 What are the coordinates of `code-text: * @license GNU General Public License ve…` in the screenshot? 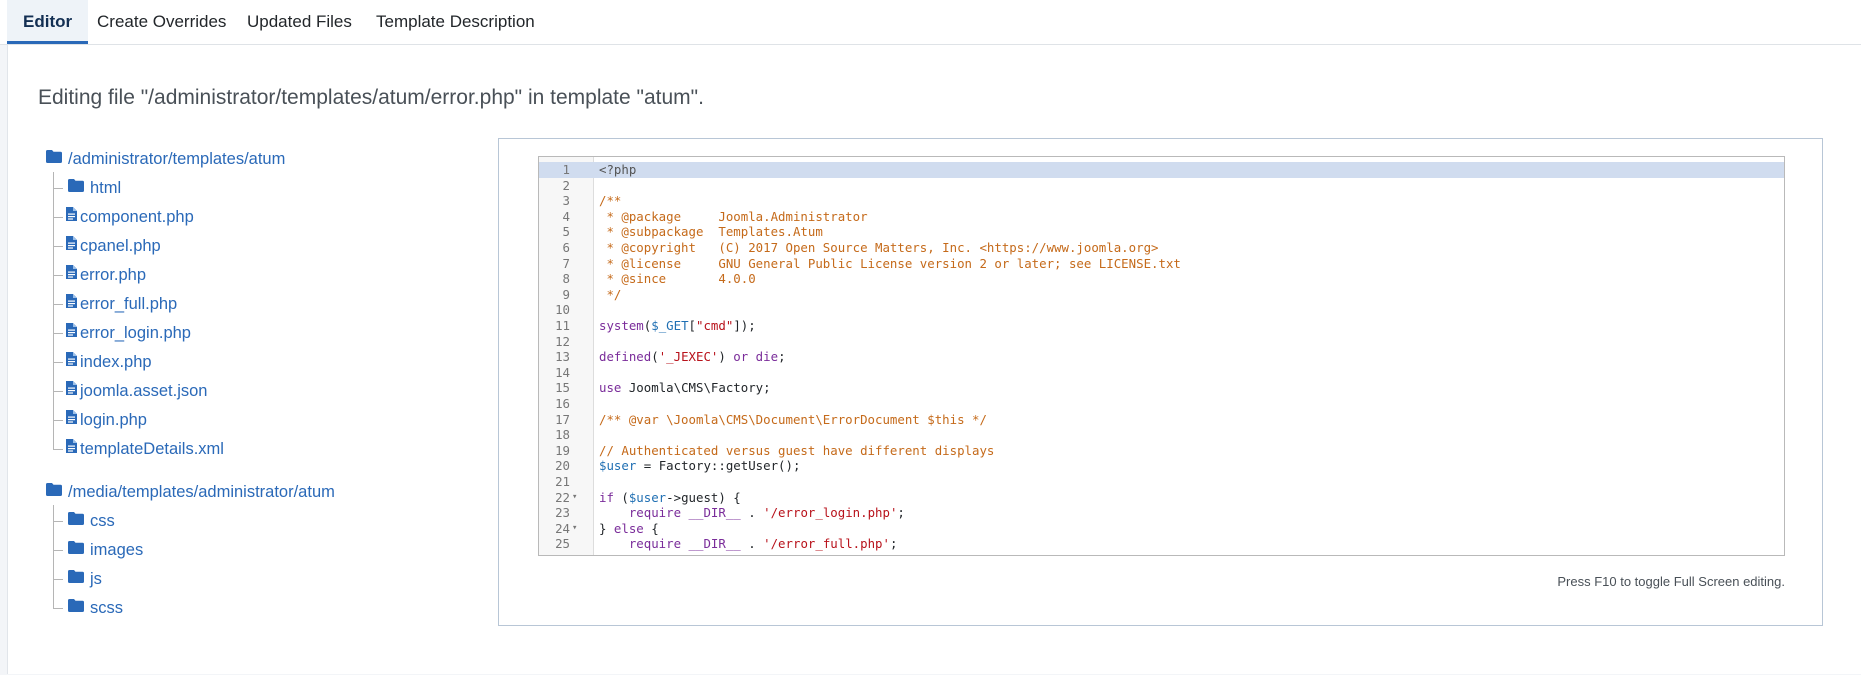 It's located at (890, 263).